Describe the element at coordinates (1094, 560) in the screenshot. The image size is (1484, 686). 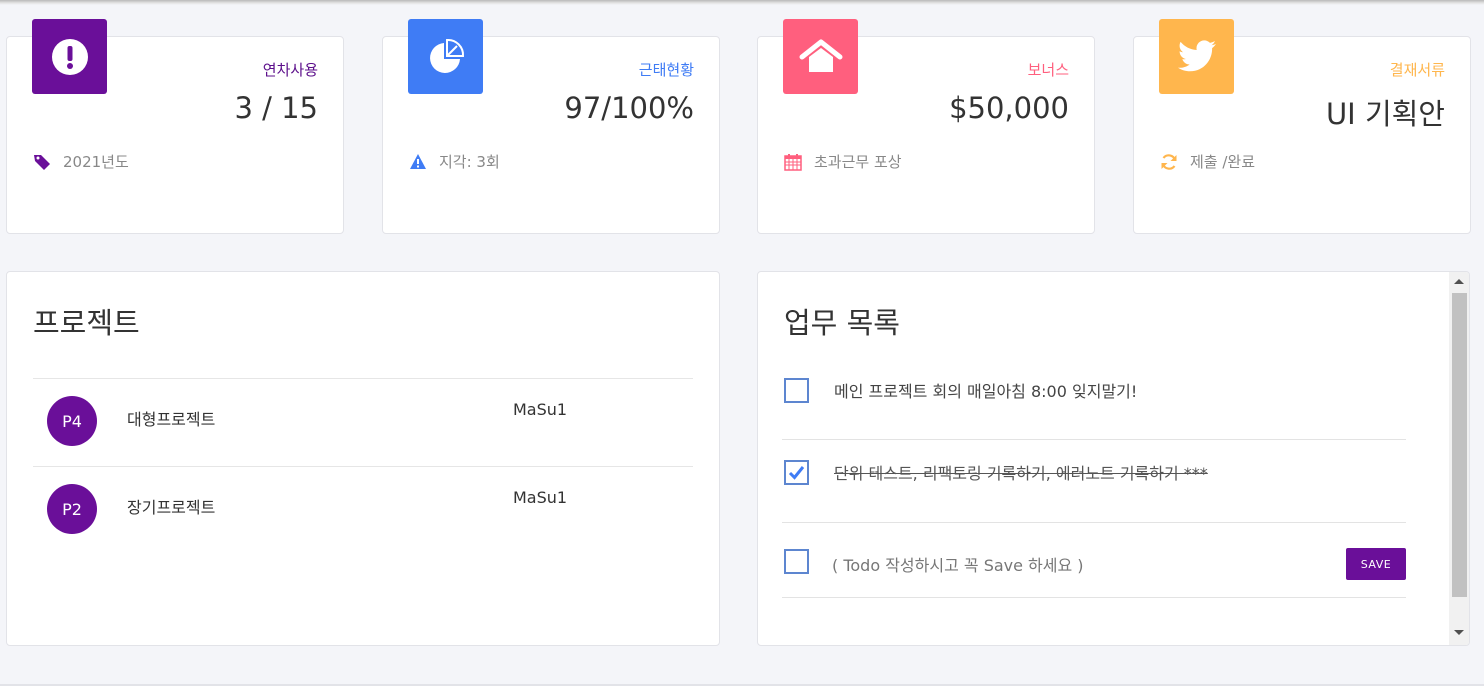
I see `todo-new-item: ( Todo 작성하시고 꼭 Save 하세요 ) SAVE` at that location.